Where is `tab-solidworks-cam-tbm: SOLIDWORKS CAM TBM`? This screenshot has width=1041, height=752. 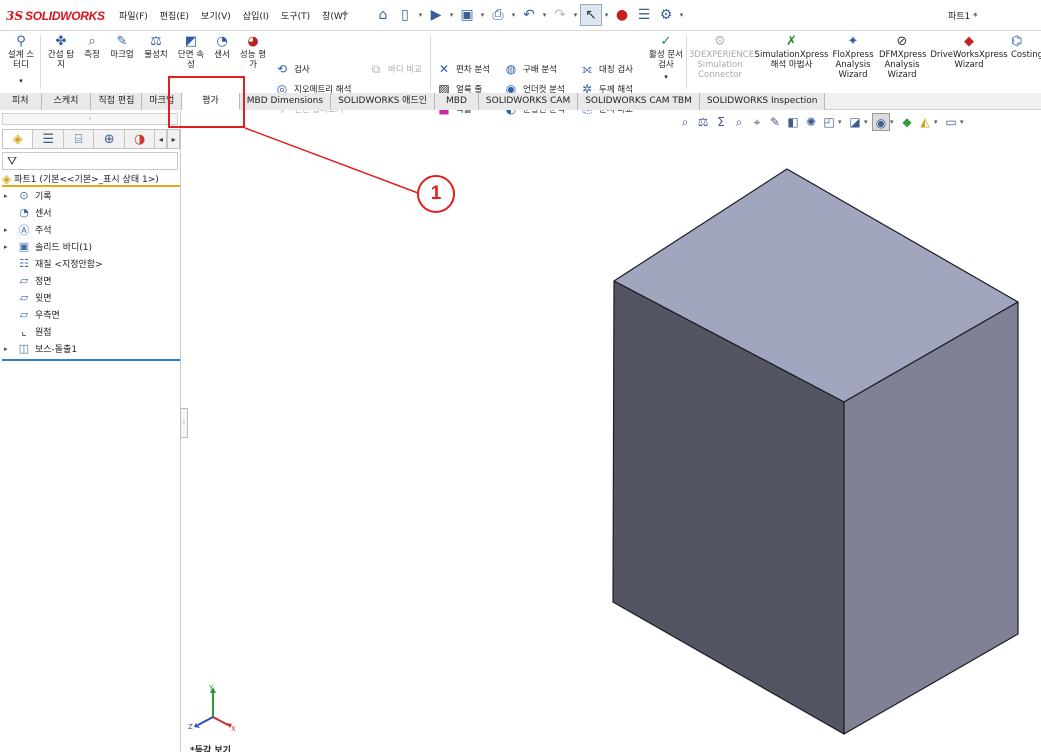 tab-solidworks-cam-tbm: SOLIDWORKS CAM TBM is located at coordinates (639, 101).